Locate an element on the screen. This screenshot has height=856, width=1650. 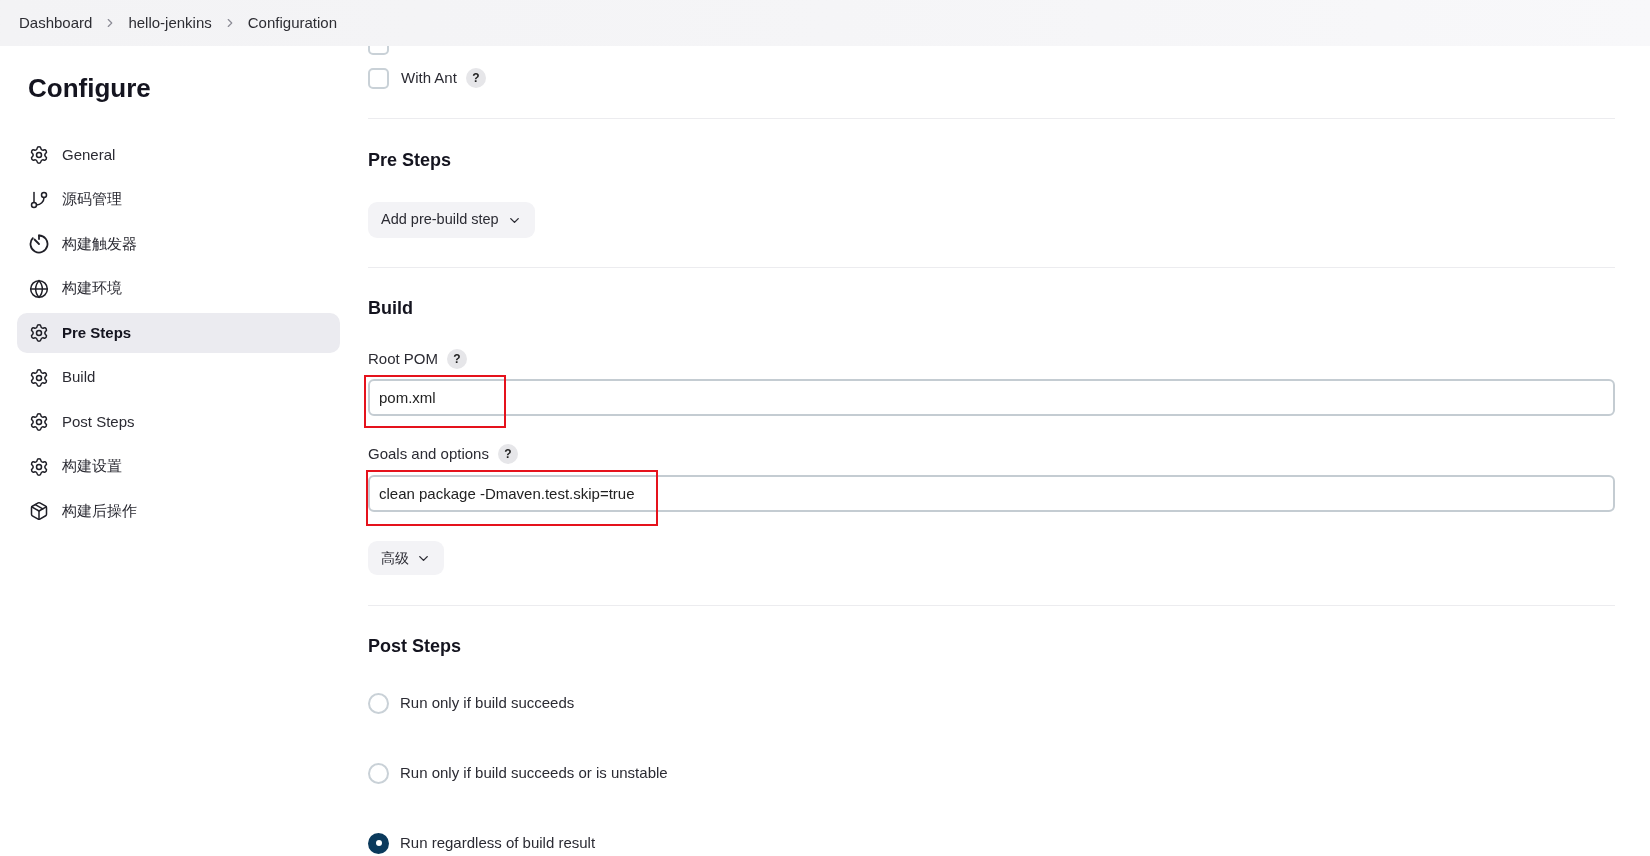
radio-label: Run only if build succeeds is located at coordinates (487, 702).